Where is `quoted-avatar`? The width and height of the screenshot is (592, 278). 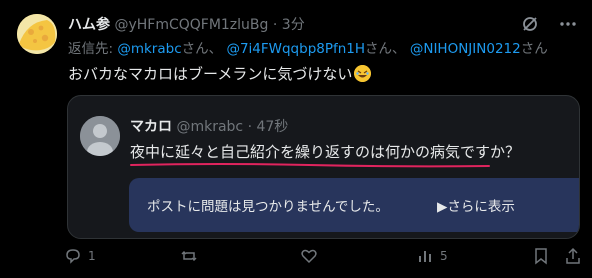 quoted-avatar is located at coordinates (100, 136).